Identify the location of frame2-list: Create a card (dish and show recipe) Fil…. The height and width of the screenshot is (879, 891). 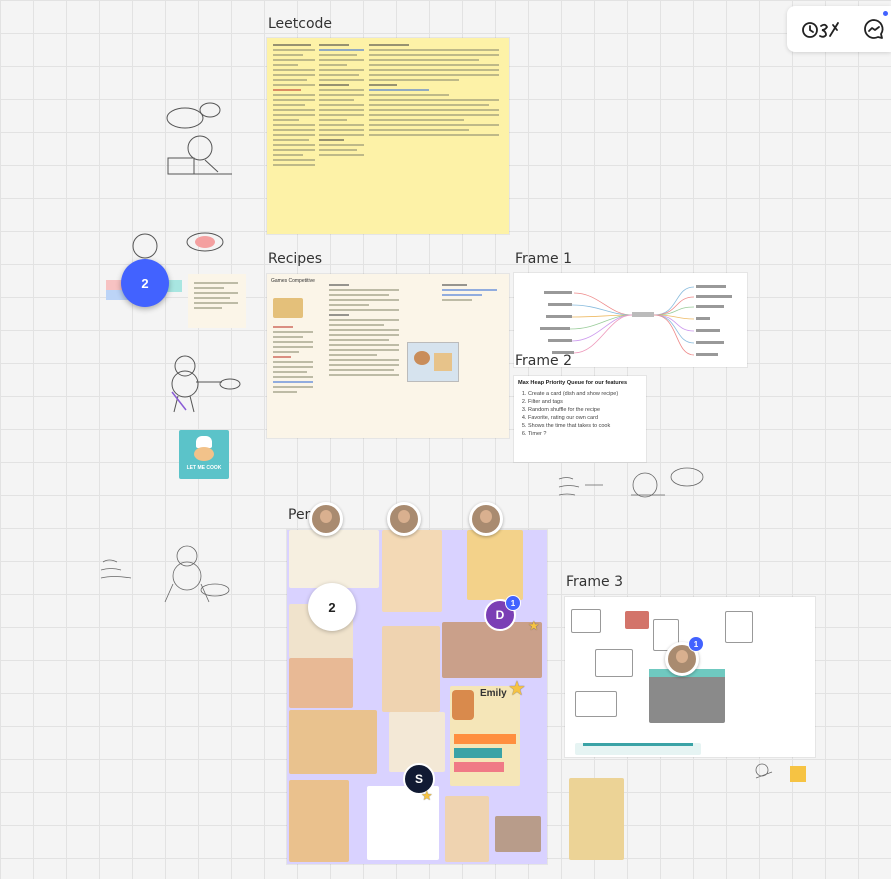
(566, 414).